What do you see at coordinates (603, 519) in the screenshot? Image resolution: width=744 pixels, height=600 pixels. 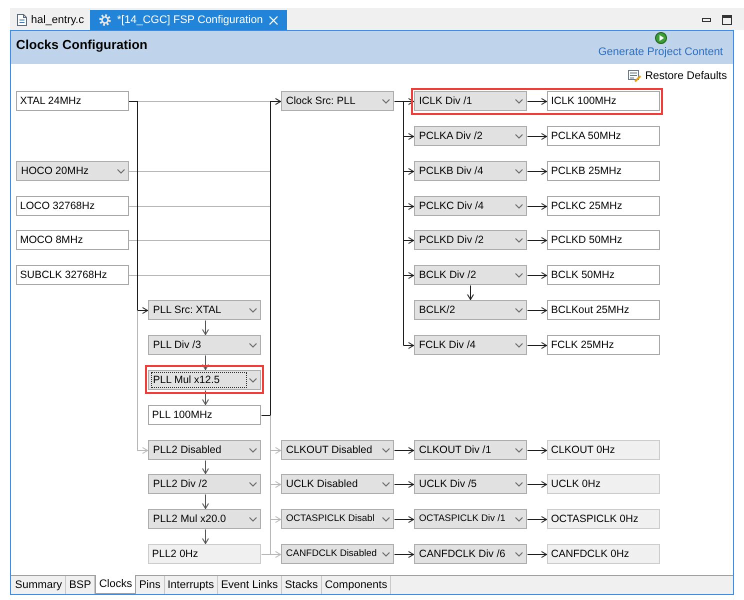 I see `frequency-field: OCTASPICLK 0Hz` at bounding box center [603, 519].